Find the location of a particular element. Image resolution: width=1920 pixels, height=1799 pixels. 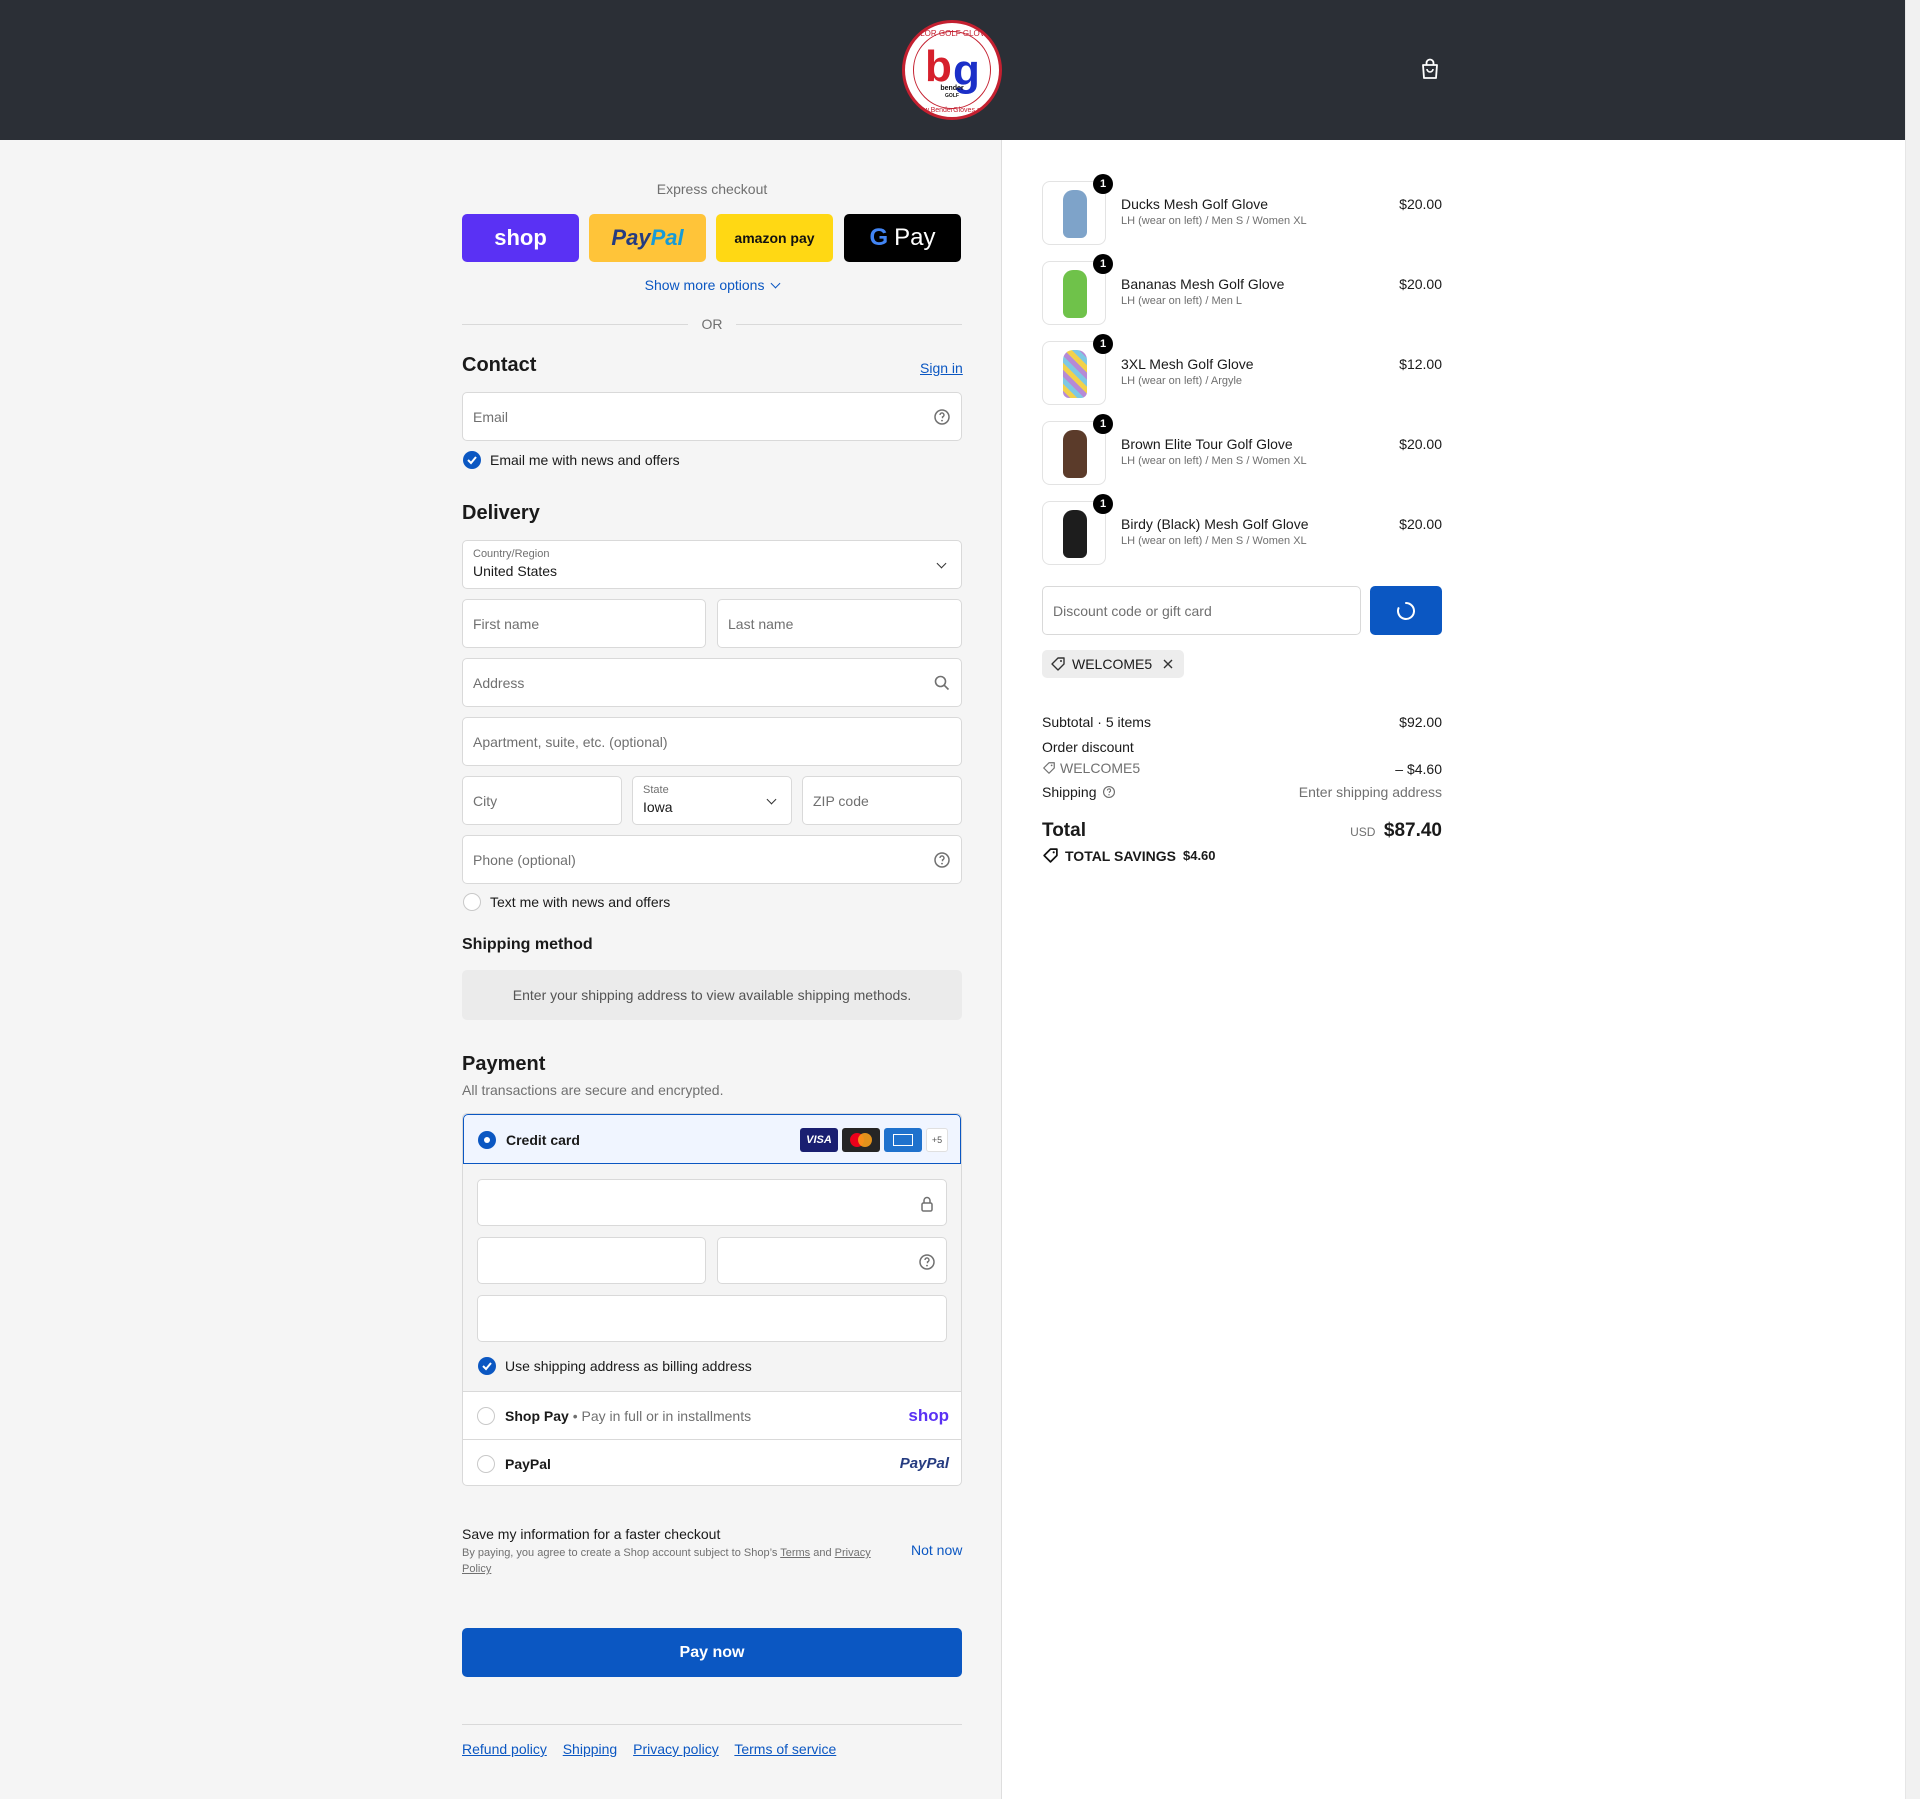

first-name-field: First name is located at coordinates (584, 623).